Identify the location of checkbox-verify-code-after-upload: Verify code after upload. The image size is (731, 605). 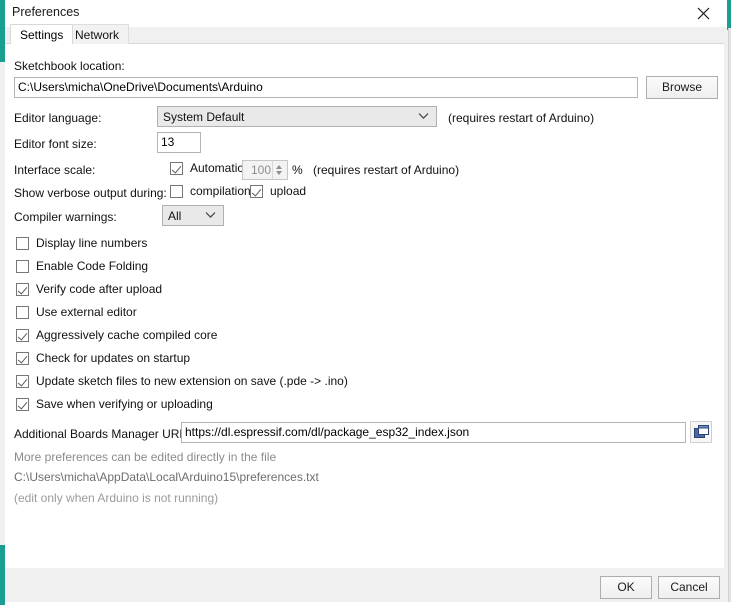
(89, 289).